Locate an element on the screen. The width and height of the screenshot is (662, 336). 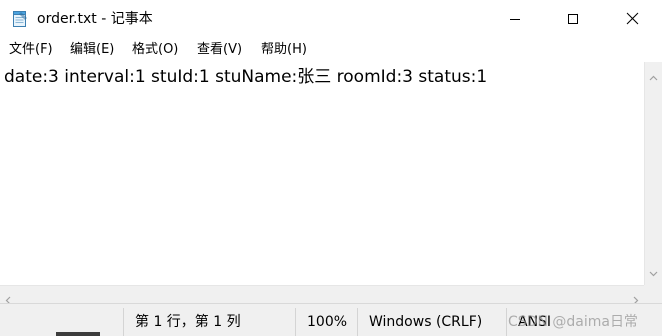
notepad-icon is located at coordinates (20, 18).